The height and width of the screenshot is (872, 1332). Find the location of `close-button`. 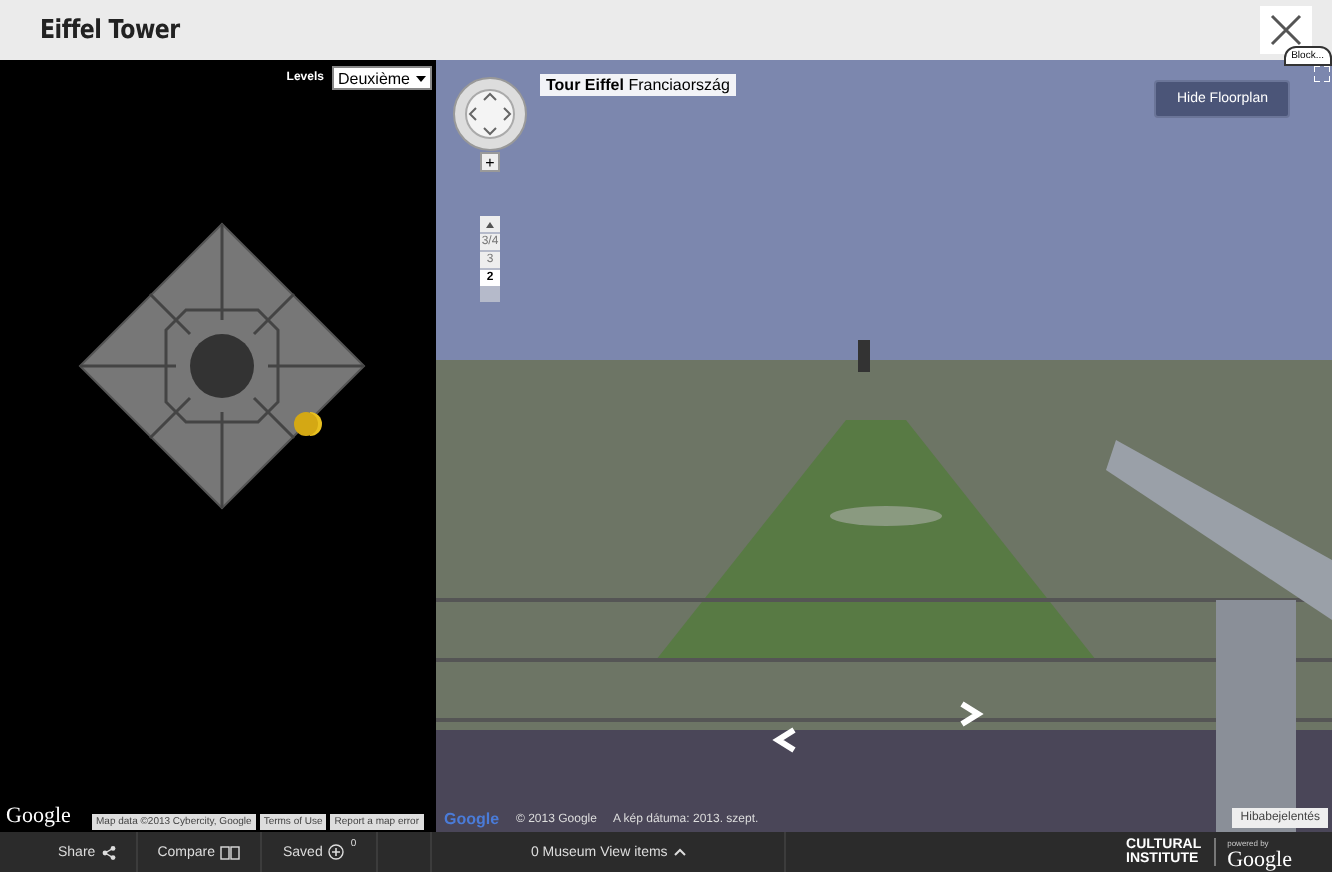

close-button is located at coordinates (1286, 30).